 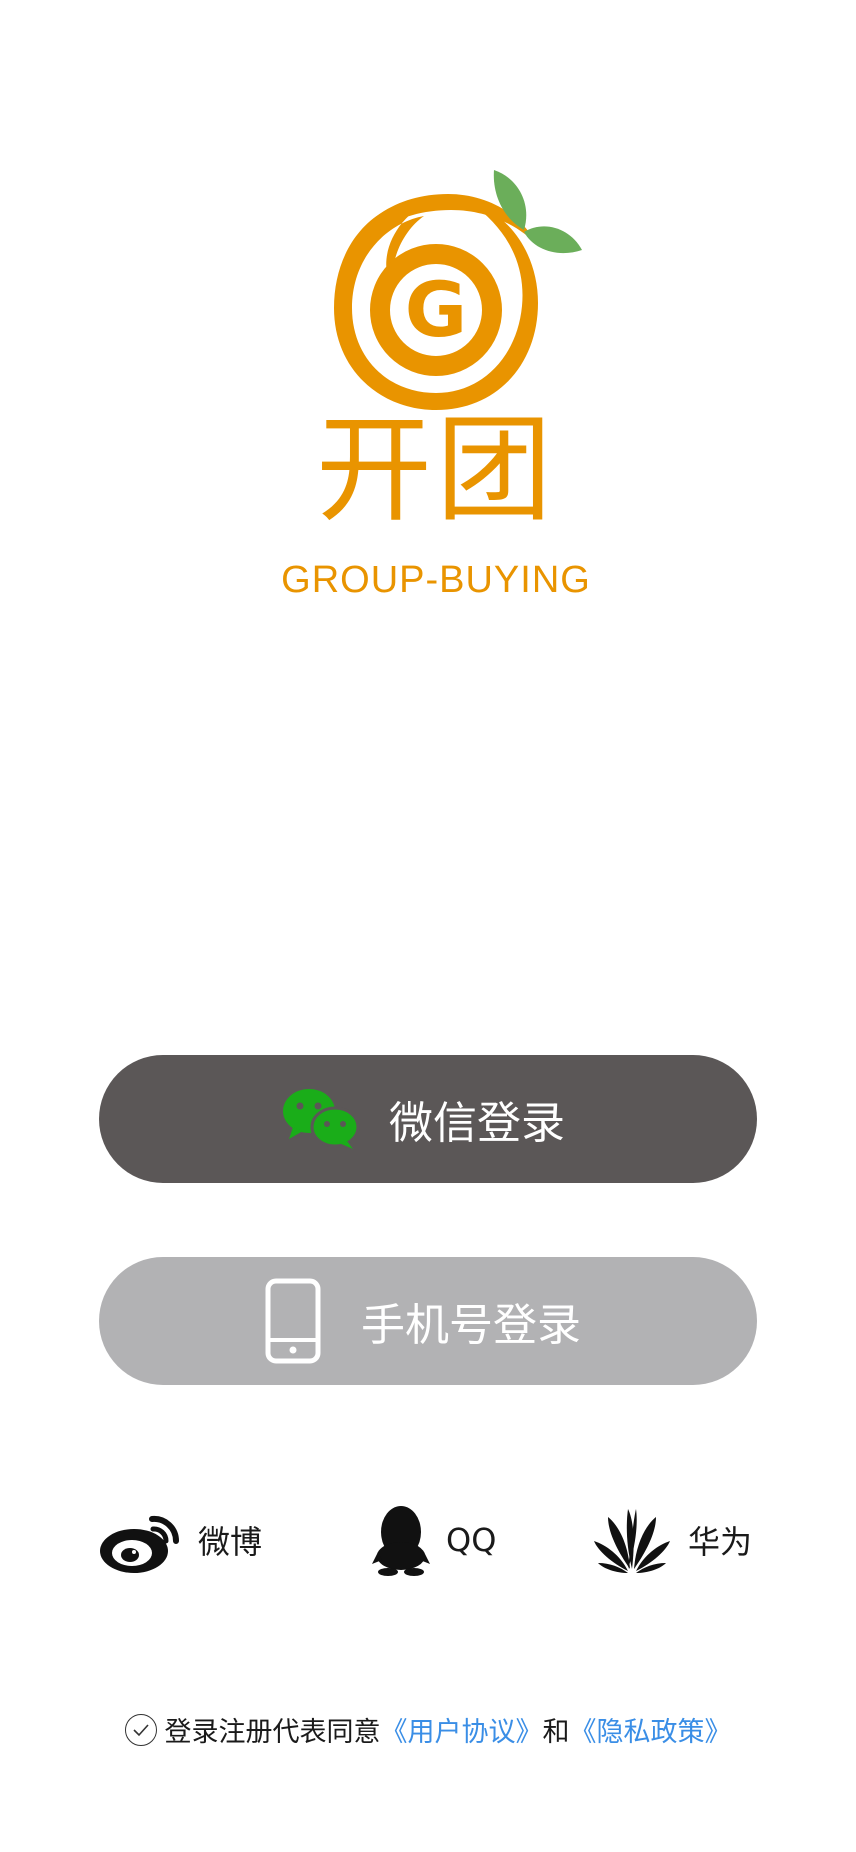 I want to click on huawei-label: 华为, so click(x=720, y=1542).